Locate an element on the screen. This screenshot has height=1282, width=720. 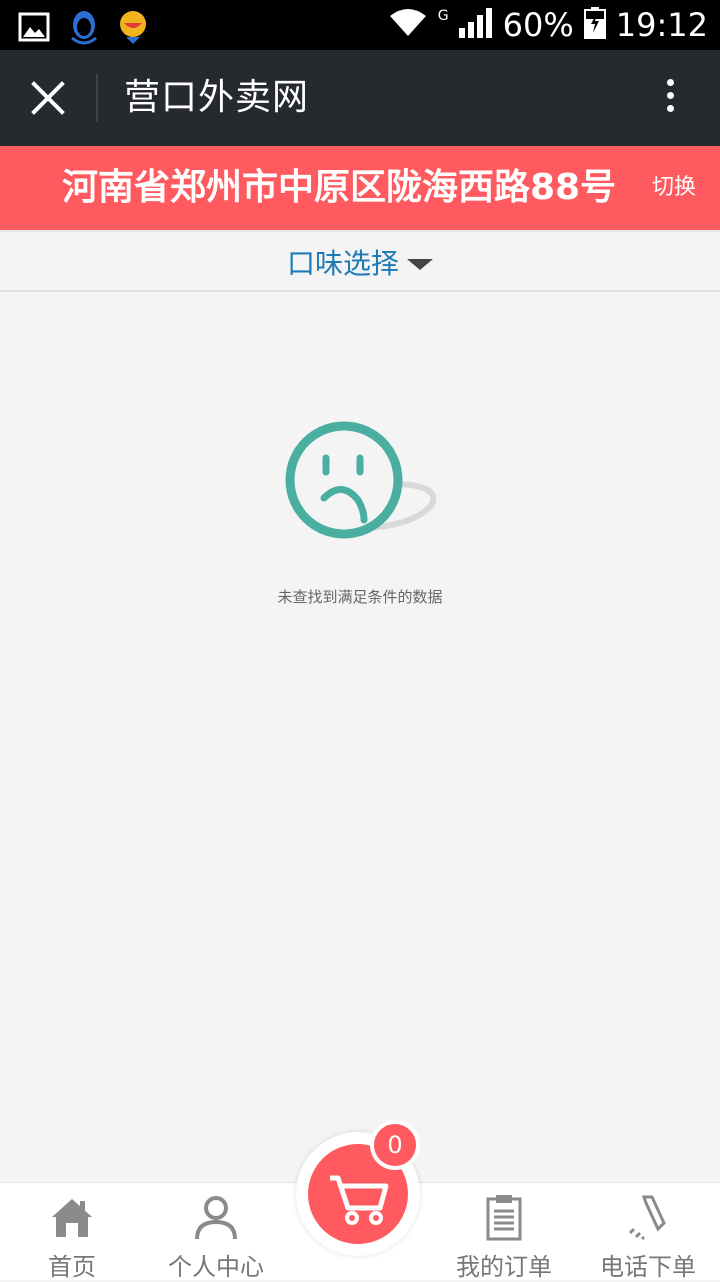
more-options-button is located at coordinates (670, 98).